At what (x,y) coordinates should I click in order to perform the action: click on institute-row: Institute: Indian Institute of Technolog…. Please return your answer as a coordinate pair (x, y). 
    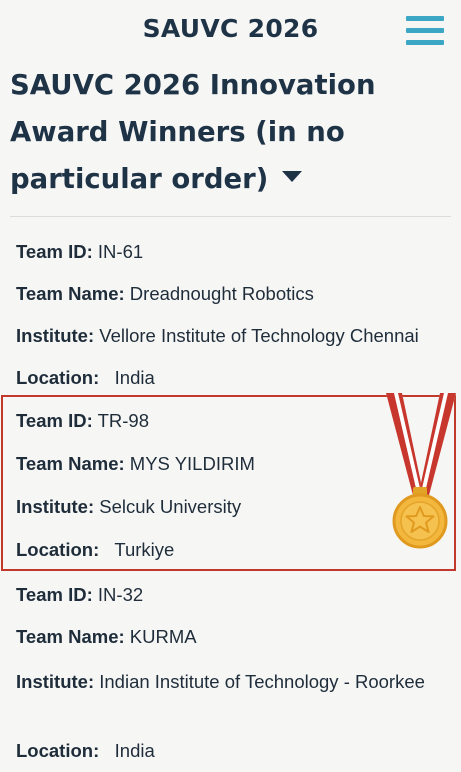
    Looking at the image, I should click on (233, 681).